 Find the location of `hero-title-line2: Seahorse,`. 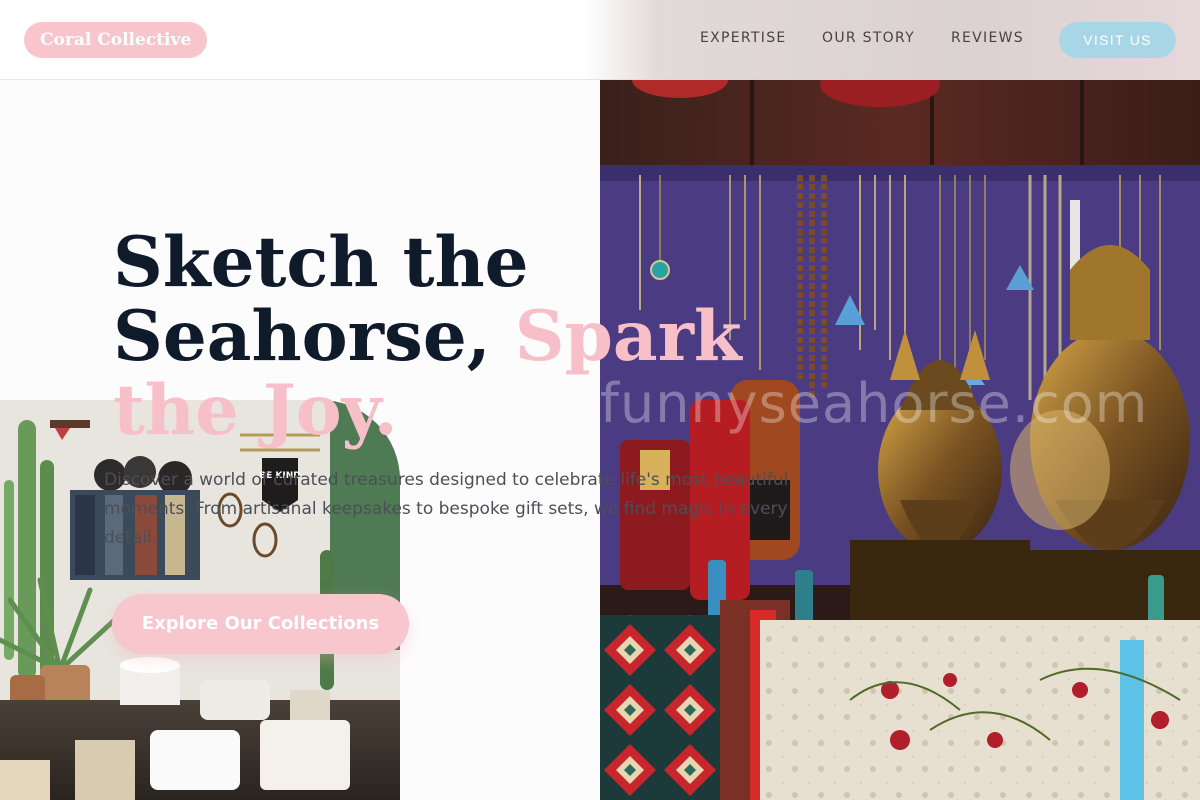

hero-title-line2: Seahorse, is located at coordinates (302, 336).